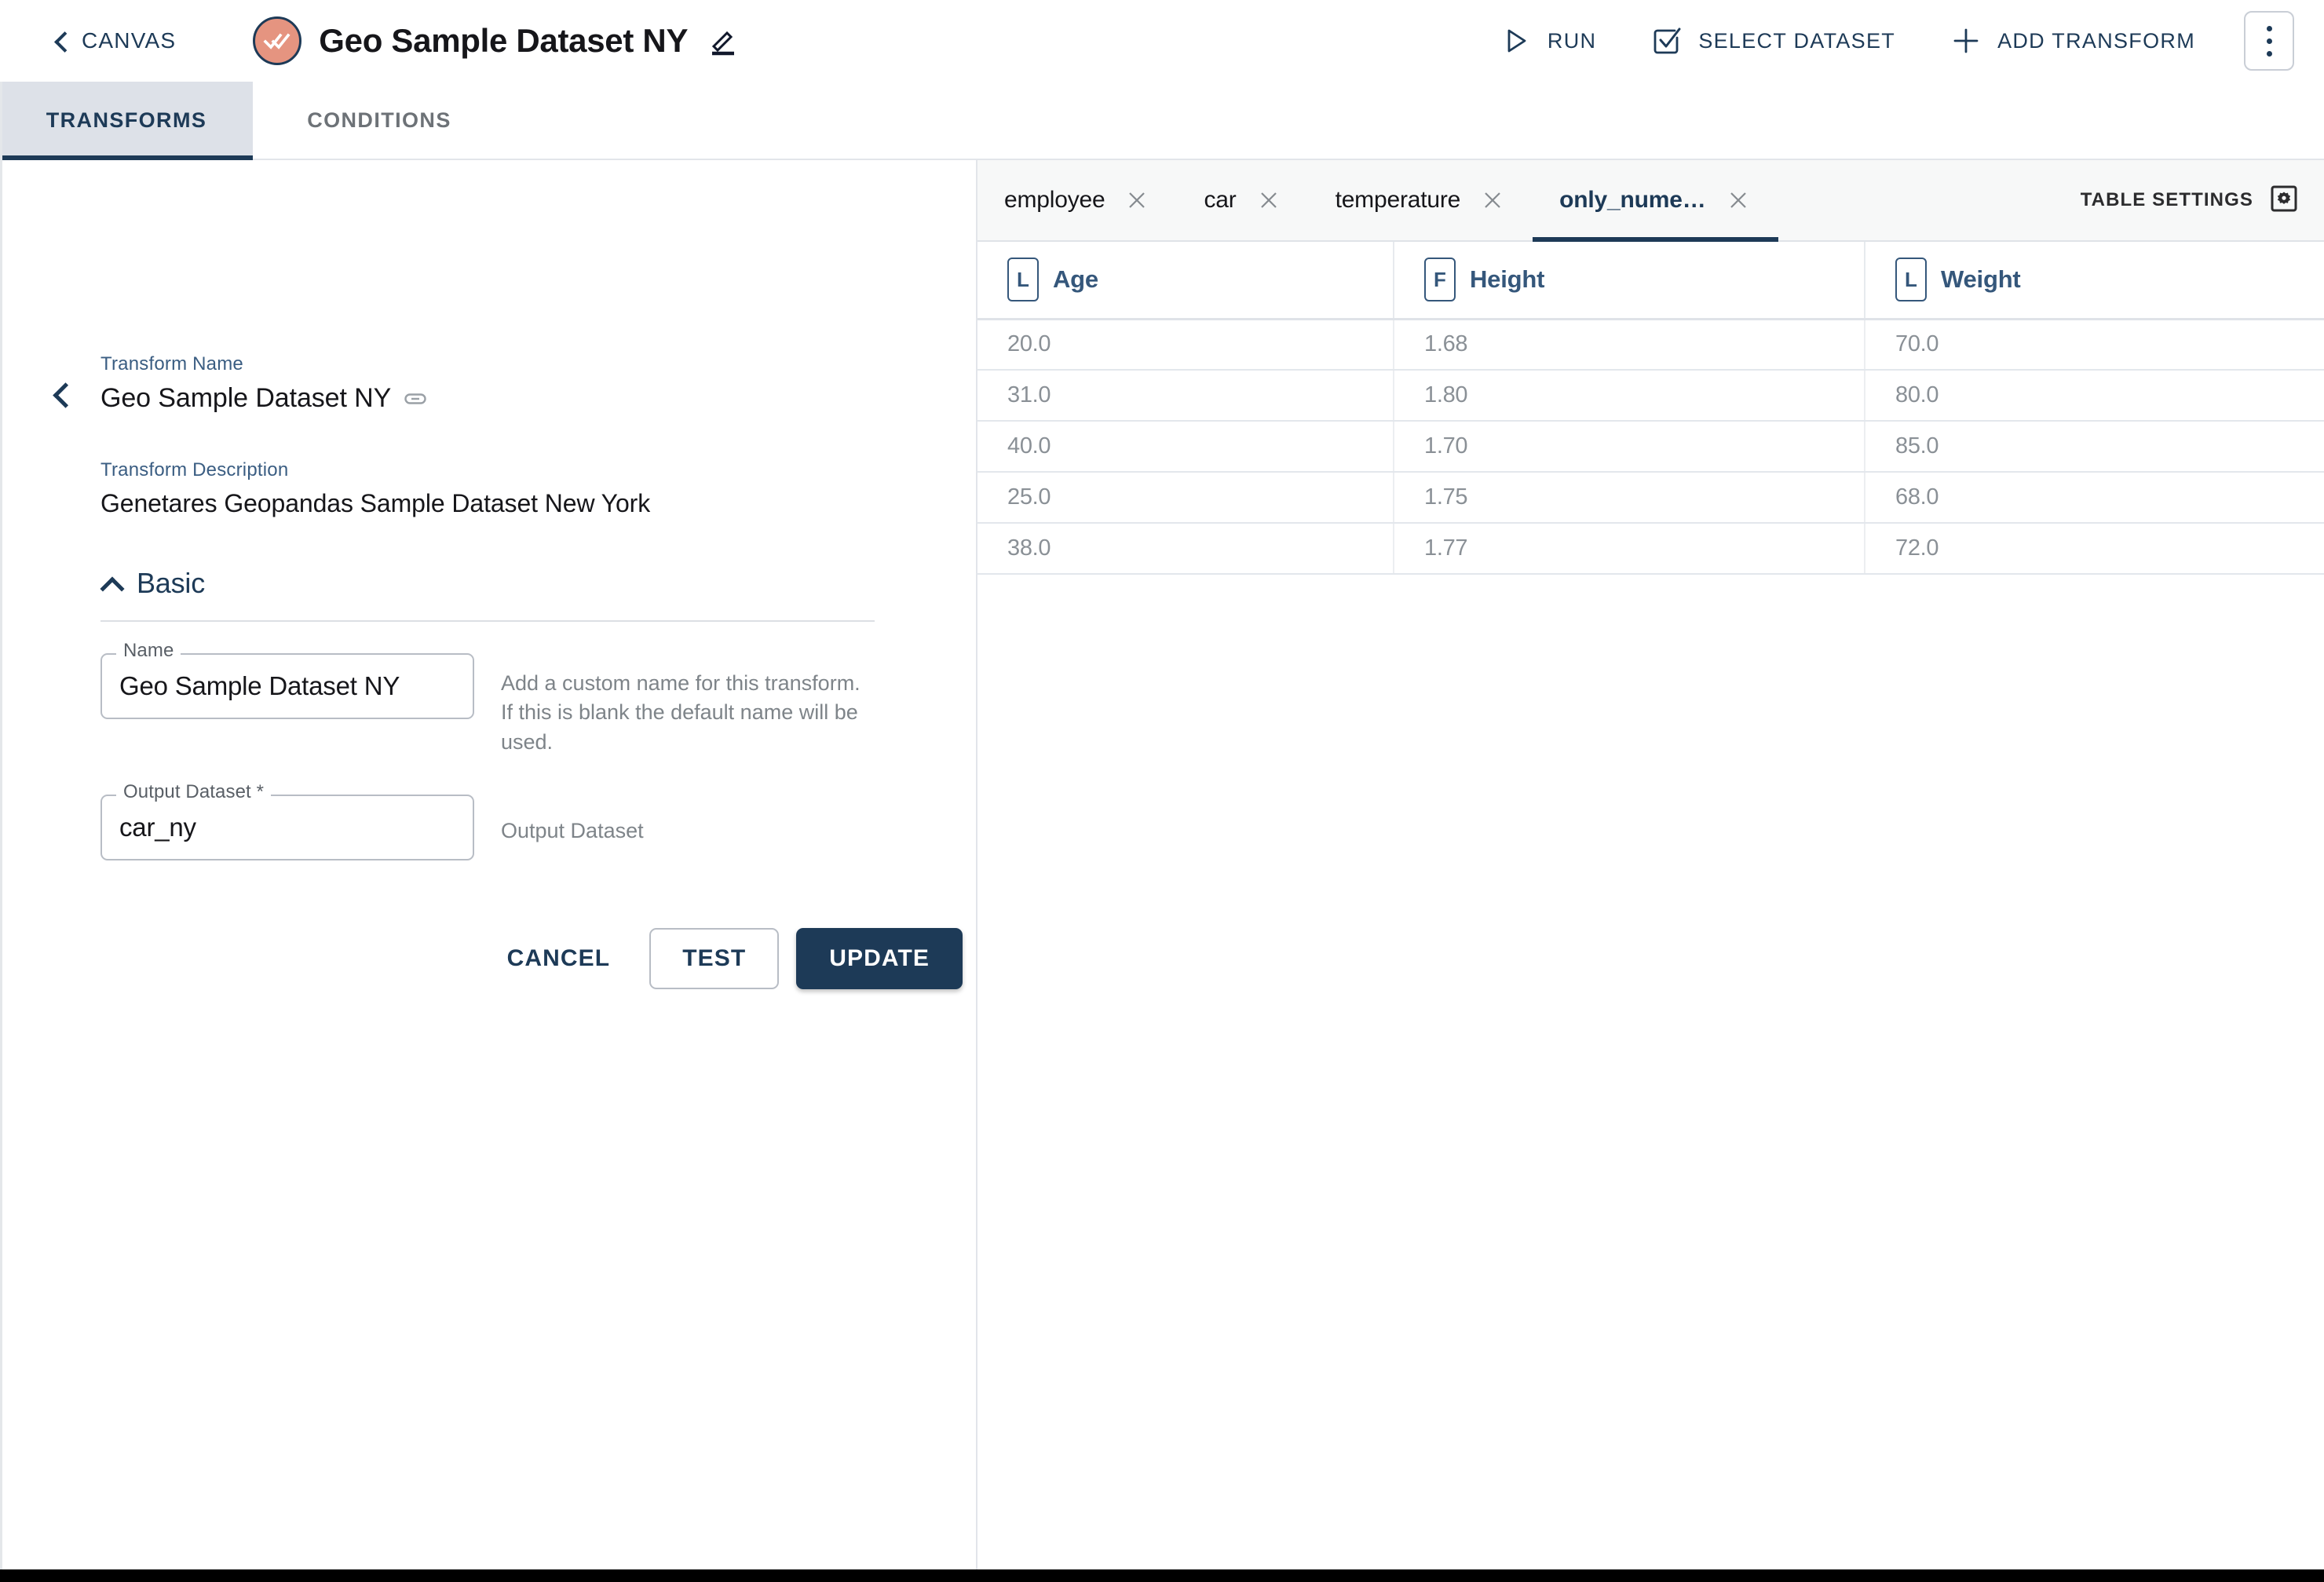 This screenshot has width=2324, height=1582. Describe the element at coordinates (1629, 447) in the screenshot. I see `cell-height: 1.70` at that location.